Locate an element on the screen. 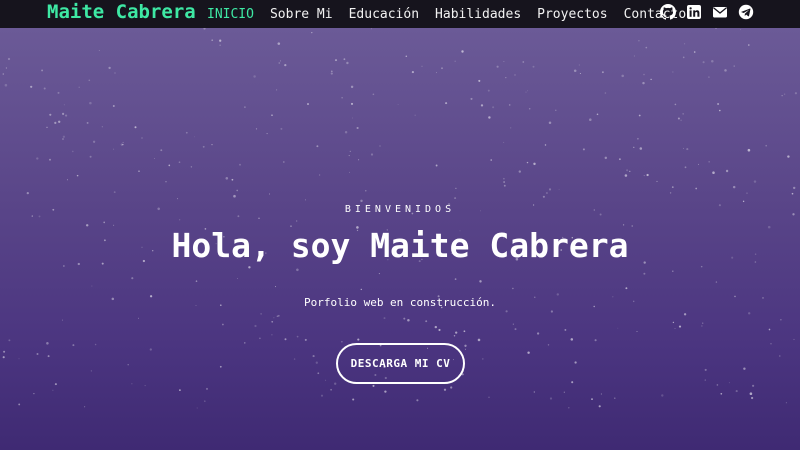  welcome-eyebrow: BIENVENIDOS is located at coordinates (400, 209).